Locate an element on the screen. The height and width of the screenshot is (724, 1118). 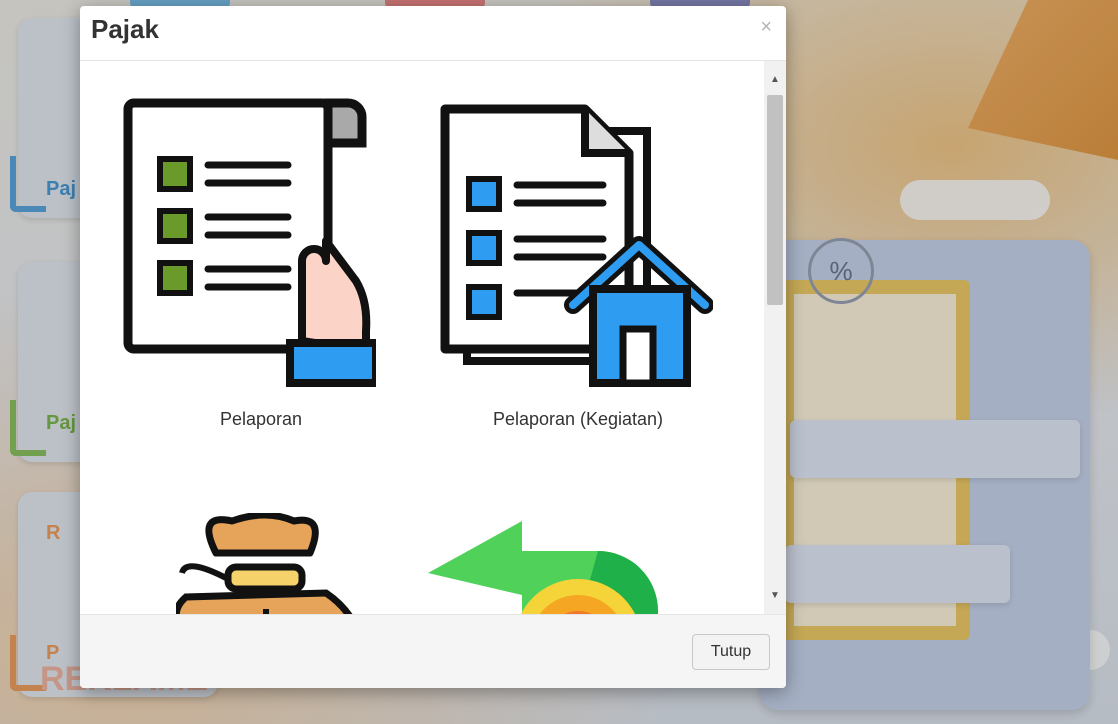
menu-item-pelaporan: Pelaporan is located at coordinates (261, 266).